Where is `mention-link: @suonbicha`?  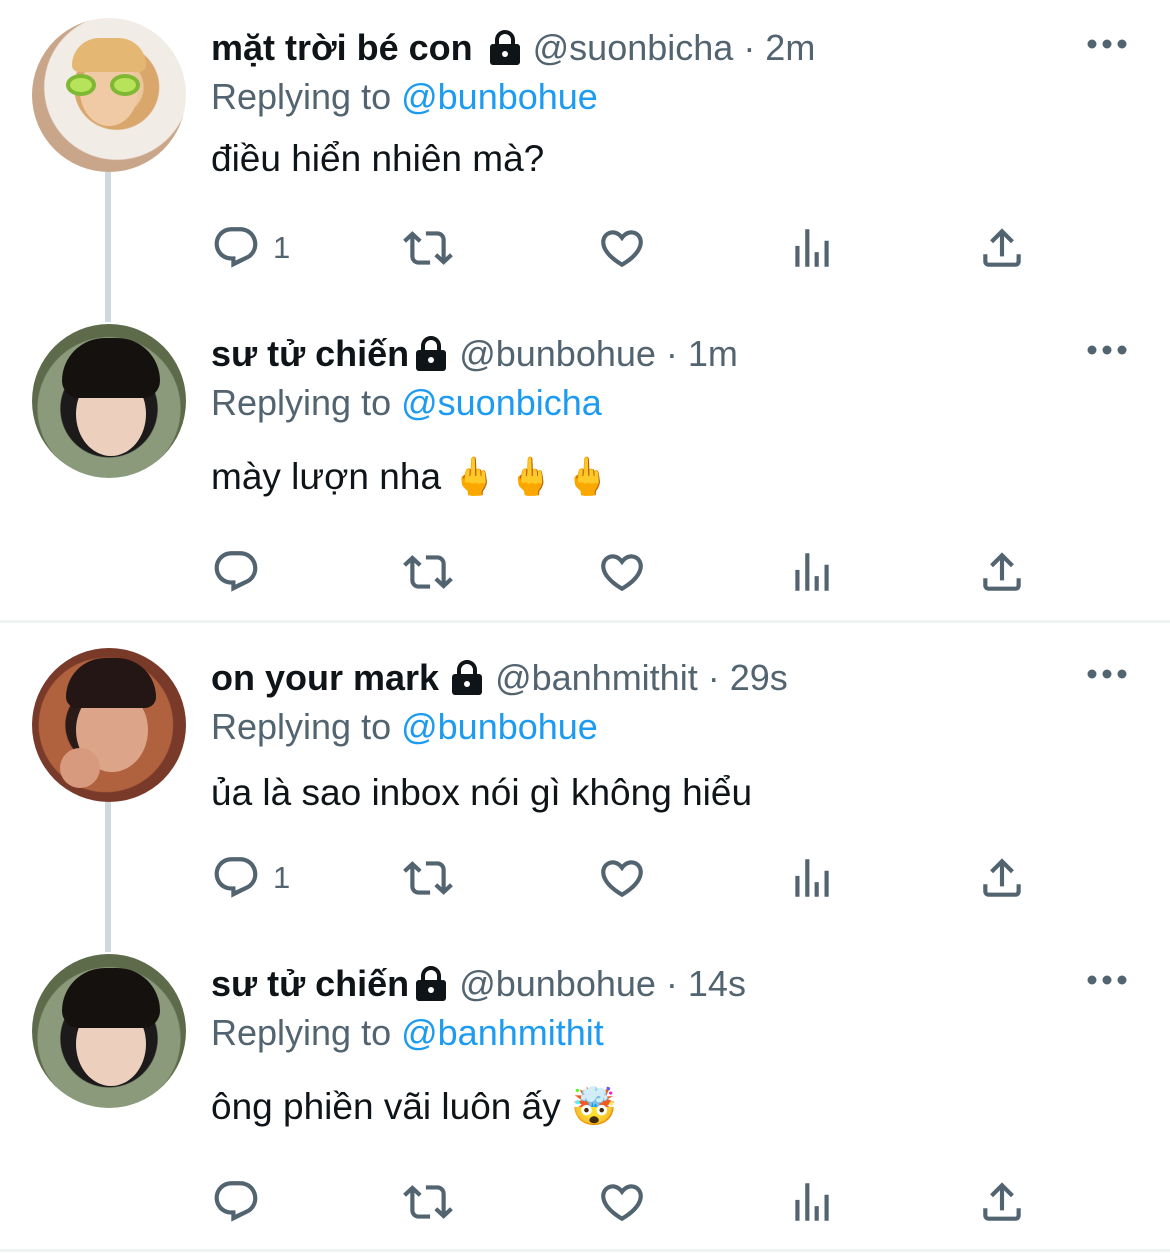
mention-link: @suonbicha is located at coordinates (501, 402).